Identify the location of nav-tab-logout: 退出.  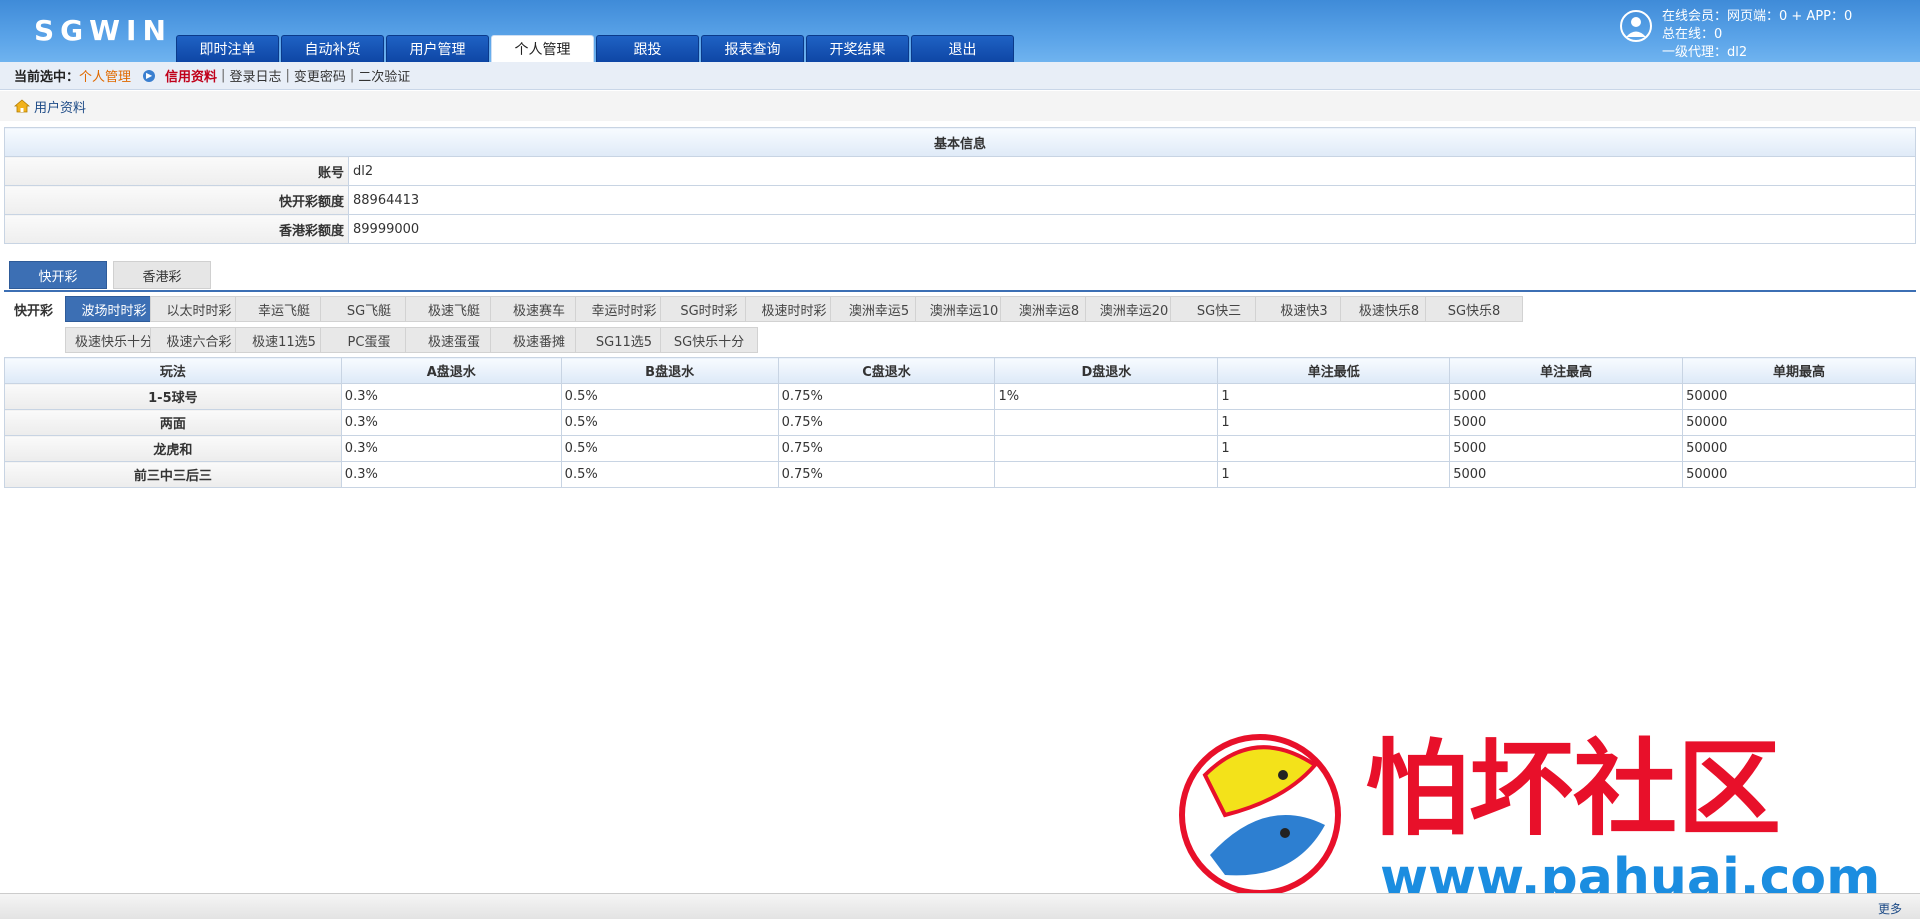
(962, 48).